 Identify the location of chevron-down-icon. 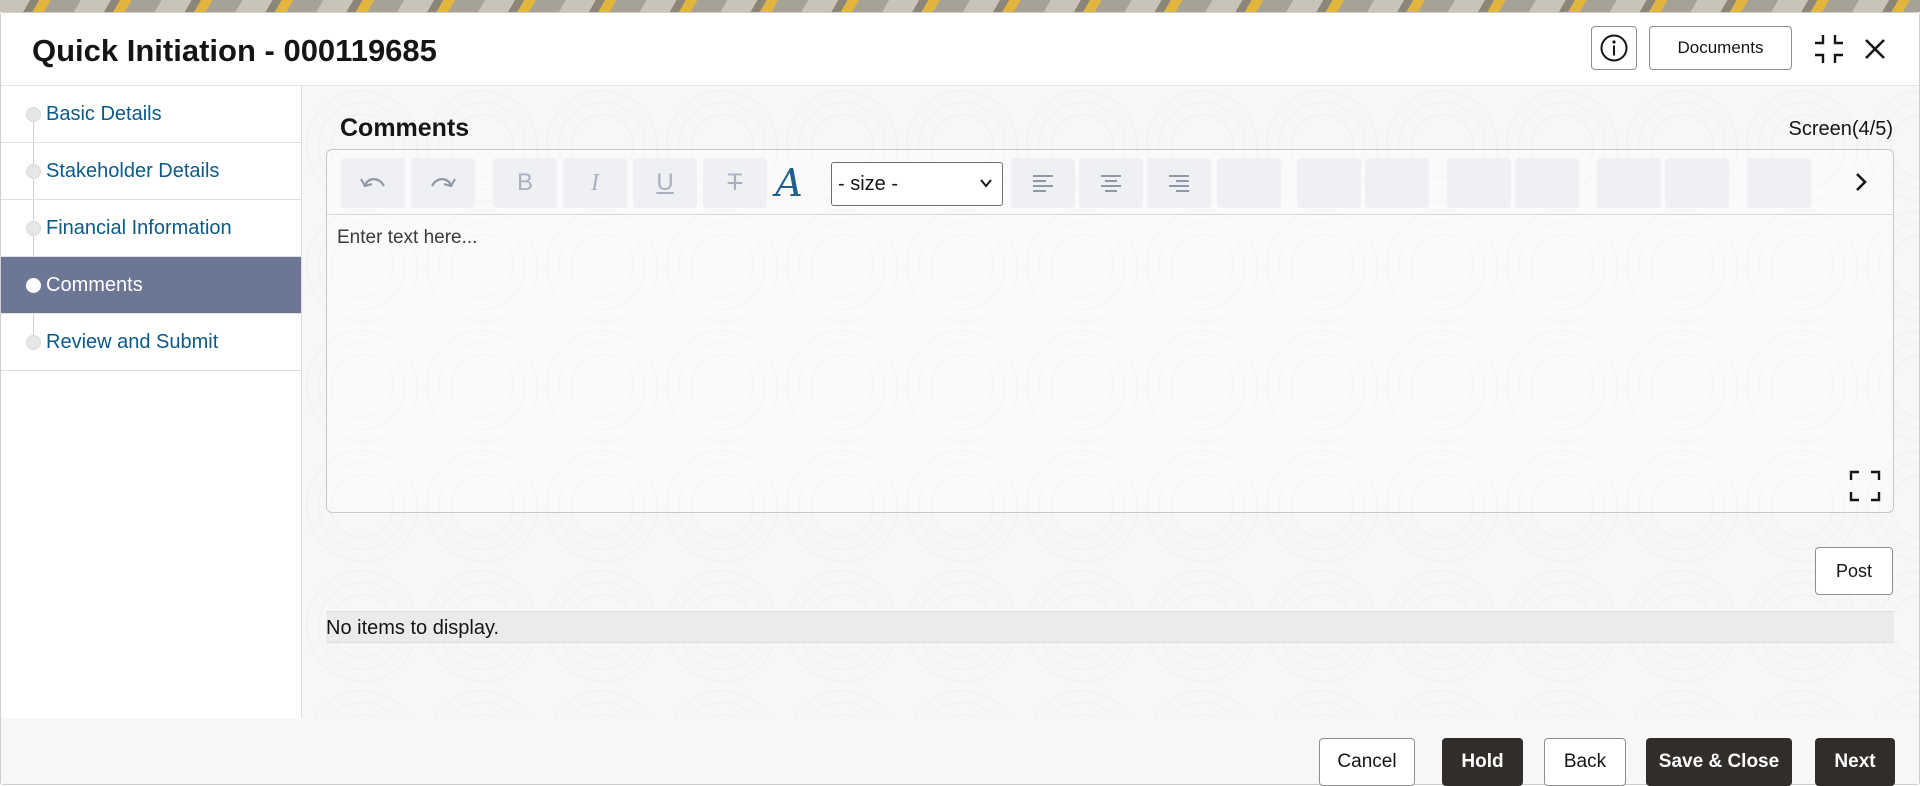
(986, 183).